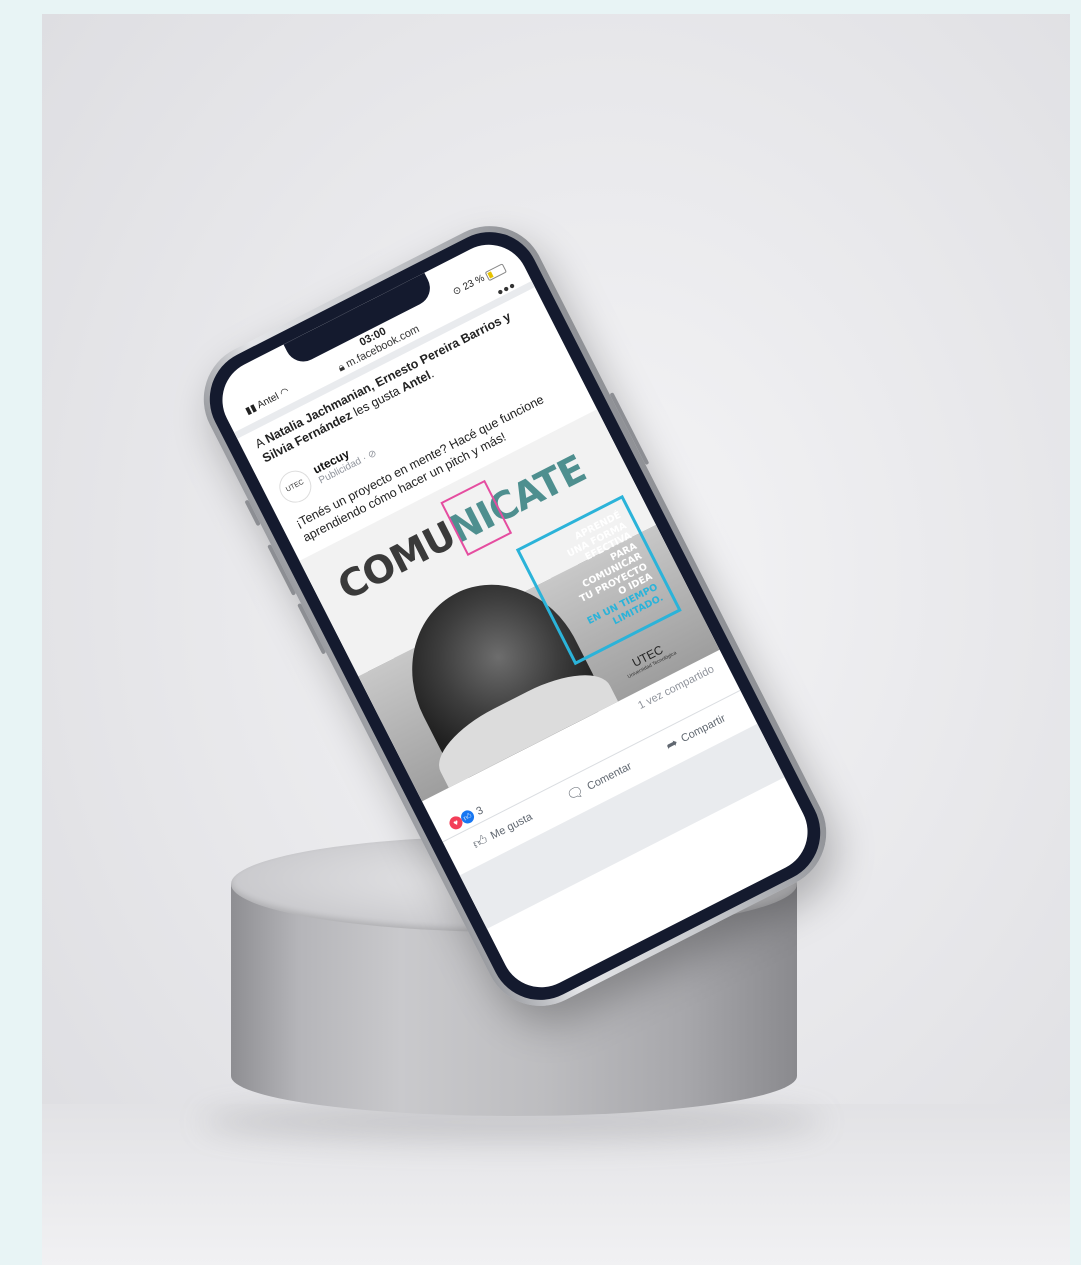  I want to click on share-icon: ➦, so click(671, 743).